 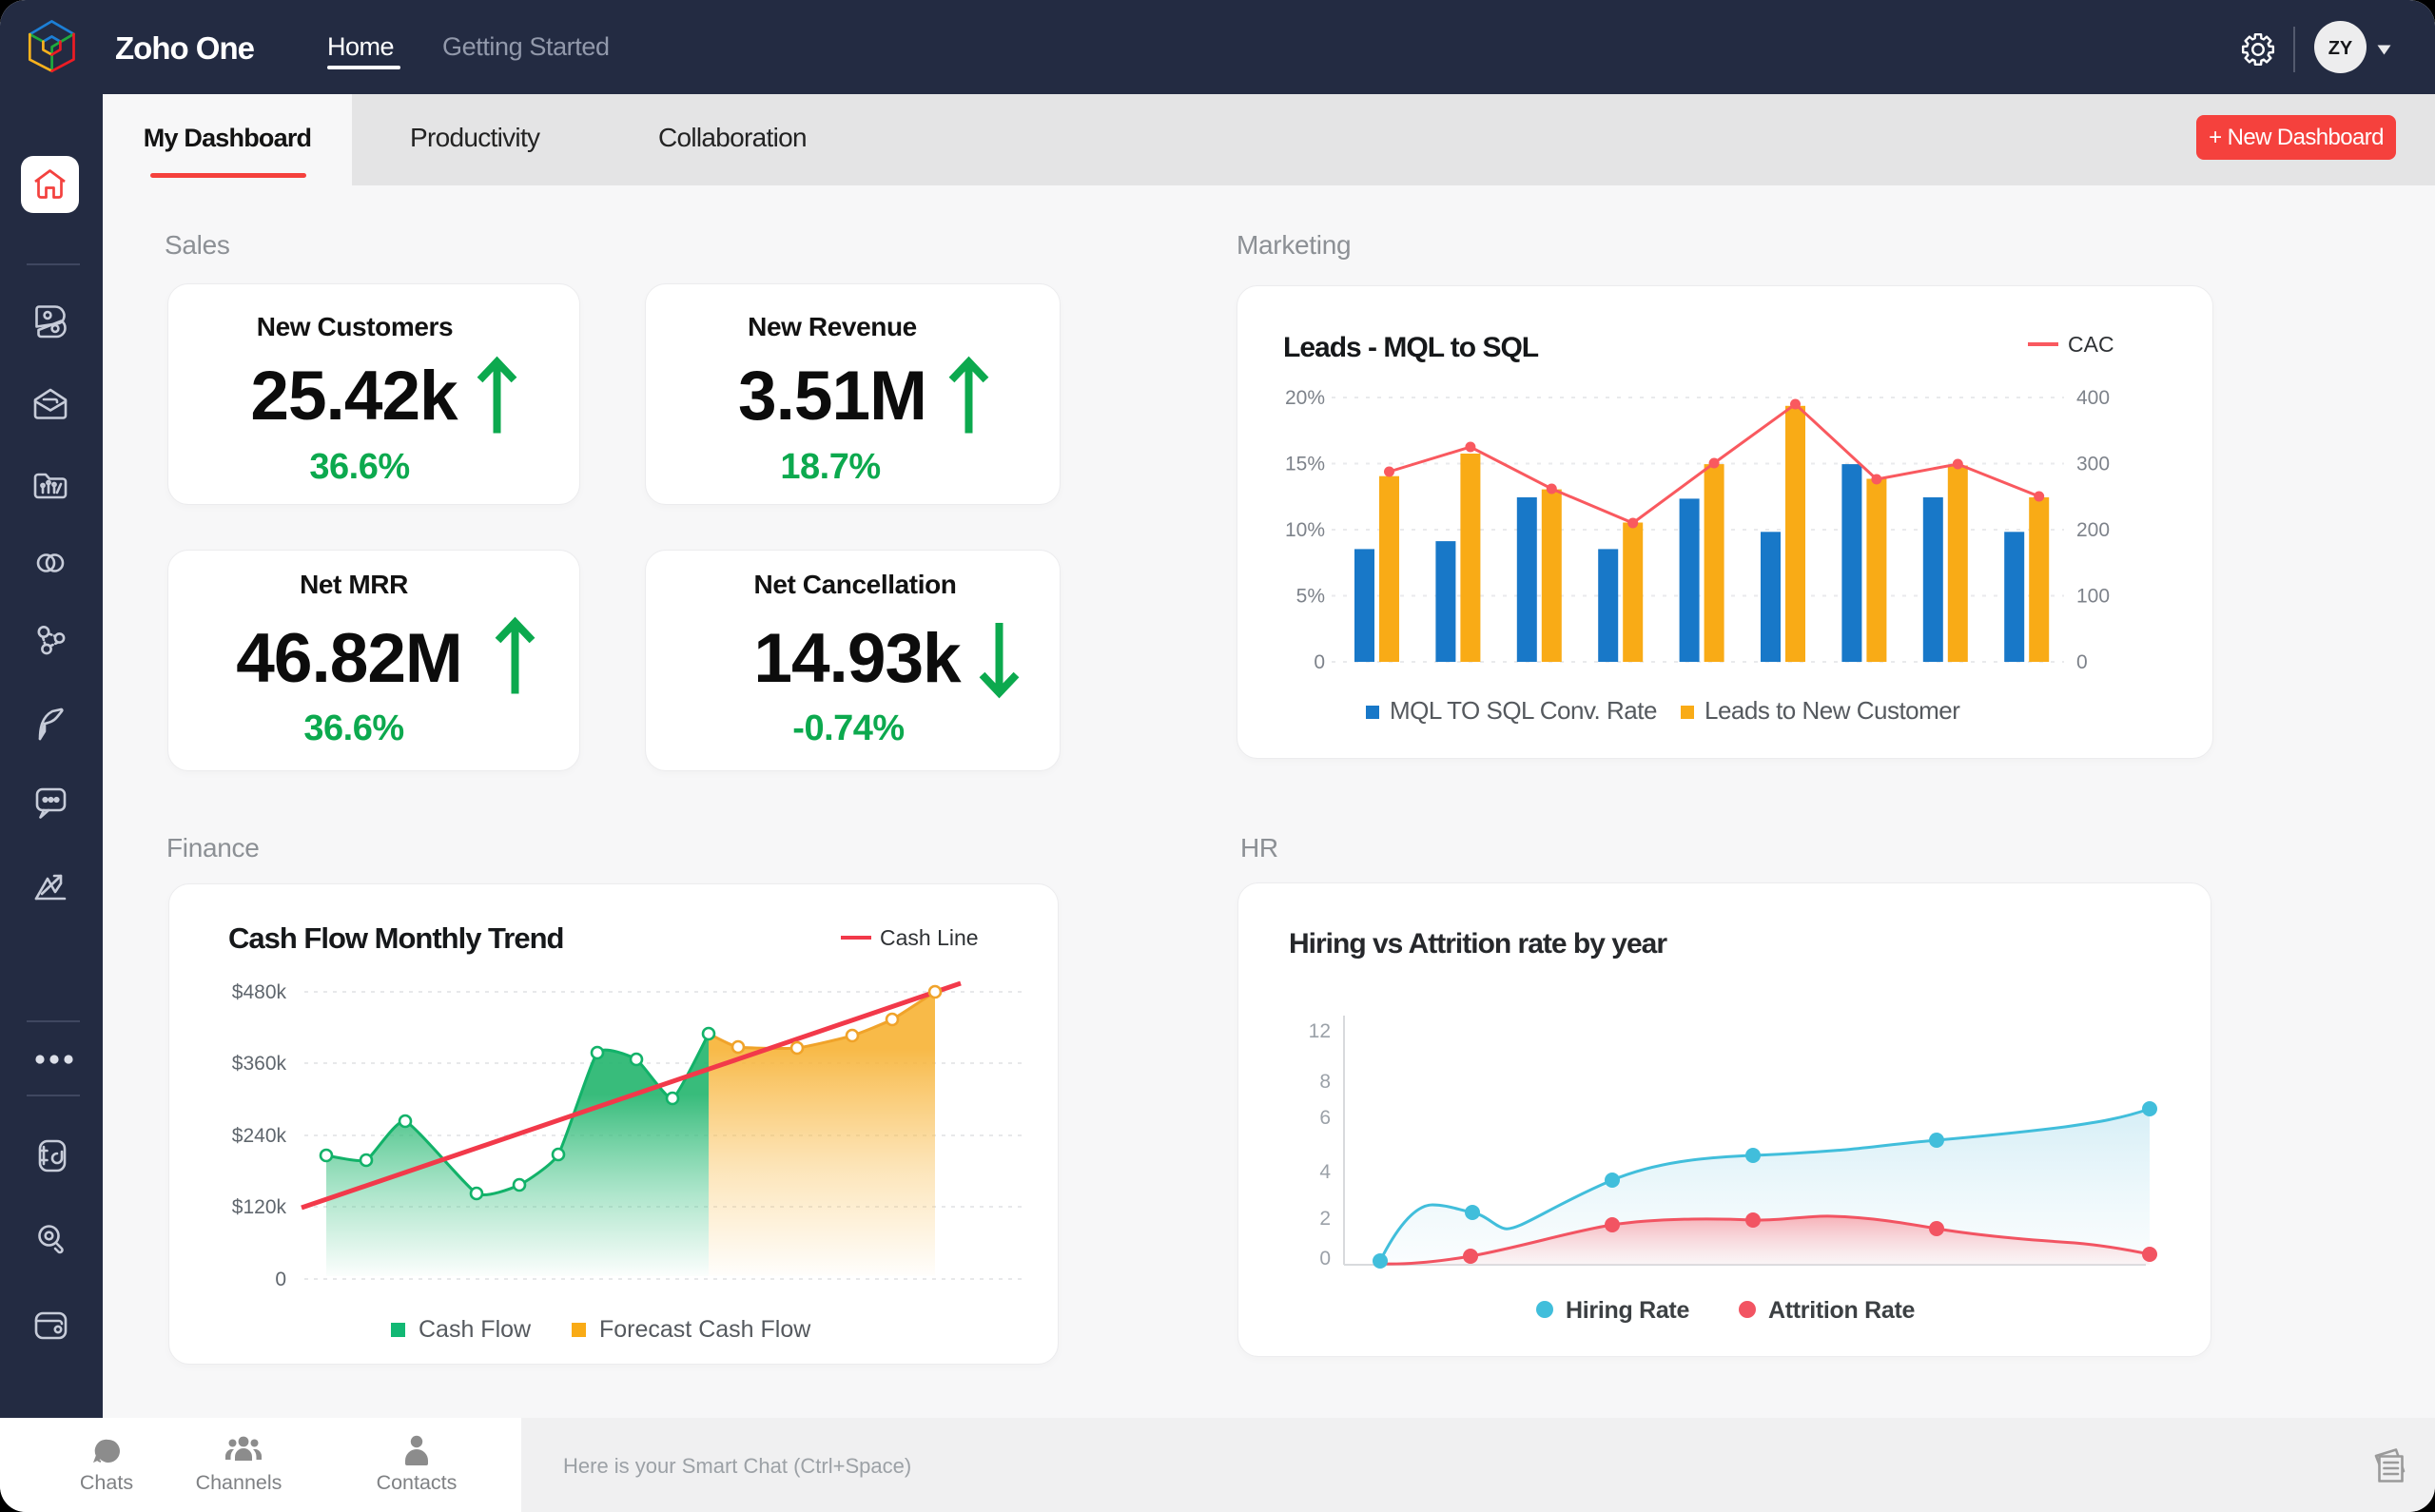 What do you see at coordinates (1325, 1219) in the screenshot?
I see `svg-text: 2` at bounding box center [1325, 1219].